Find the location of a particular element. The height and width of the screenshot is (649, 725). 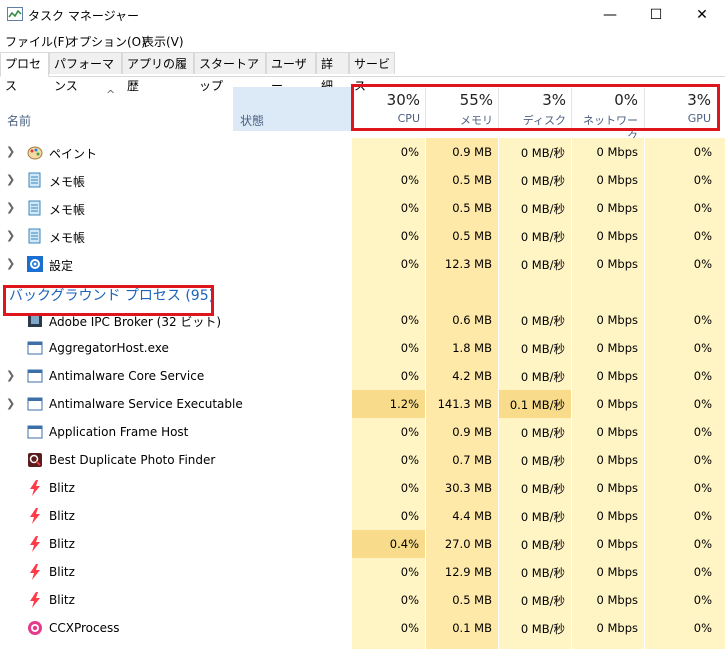

process-name: Antimalware Core Service is located at coordinates (127, 376).